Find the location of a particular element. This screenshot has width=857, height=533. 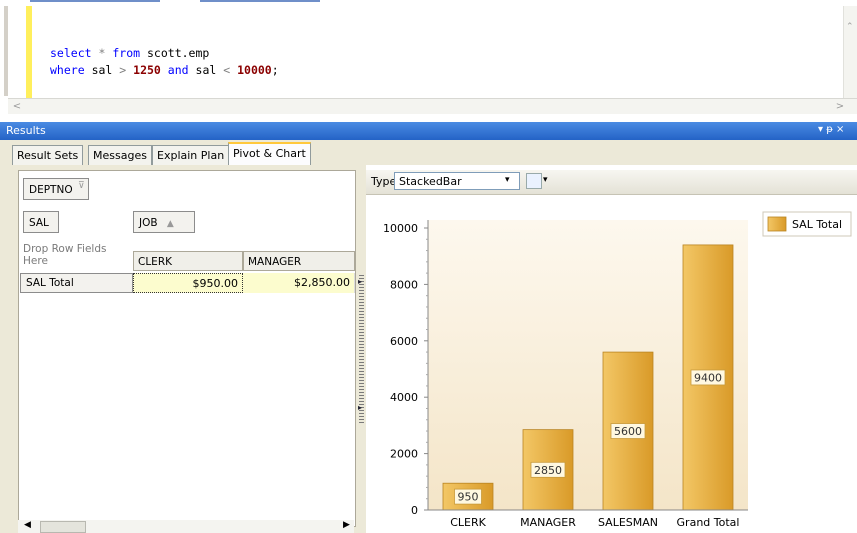

editor-vertical-scrollbar: ⌃ is located at coordinates (850, 54).